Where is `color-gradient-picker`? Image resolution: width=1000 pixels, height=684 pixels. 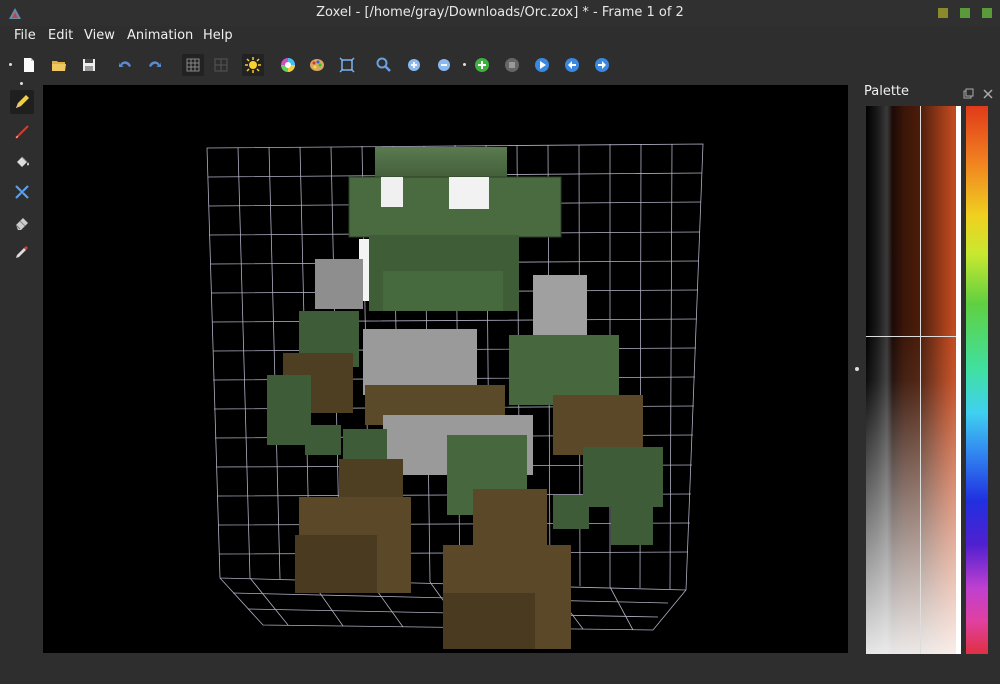 color-gradient-picker is located at coordinates (913, 380).